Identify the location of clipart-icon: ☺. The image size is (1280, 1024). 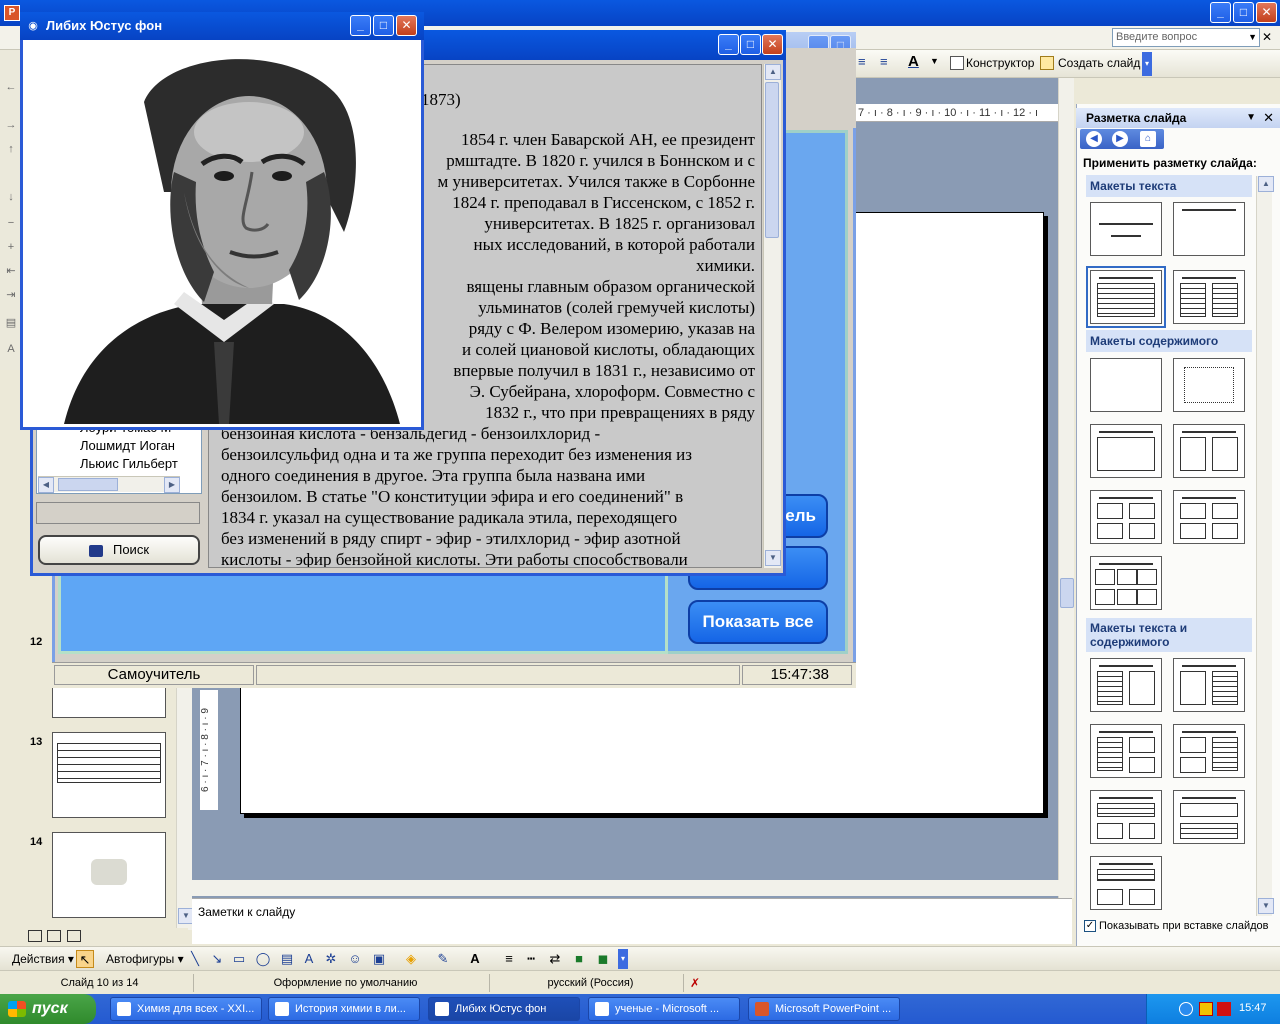
(355, 959).